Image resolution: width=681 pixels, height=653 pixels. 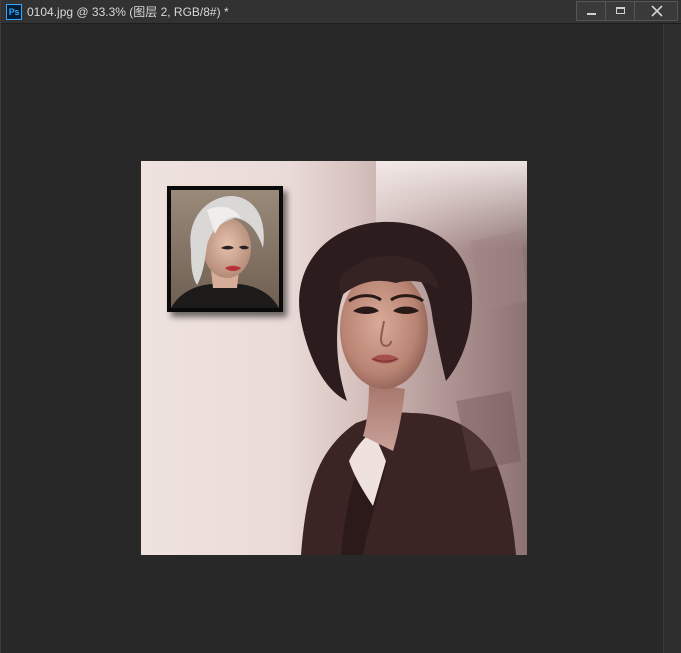 I want to click on minimize-icon, so click(x=591, y=14).